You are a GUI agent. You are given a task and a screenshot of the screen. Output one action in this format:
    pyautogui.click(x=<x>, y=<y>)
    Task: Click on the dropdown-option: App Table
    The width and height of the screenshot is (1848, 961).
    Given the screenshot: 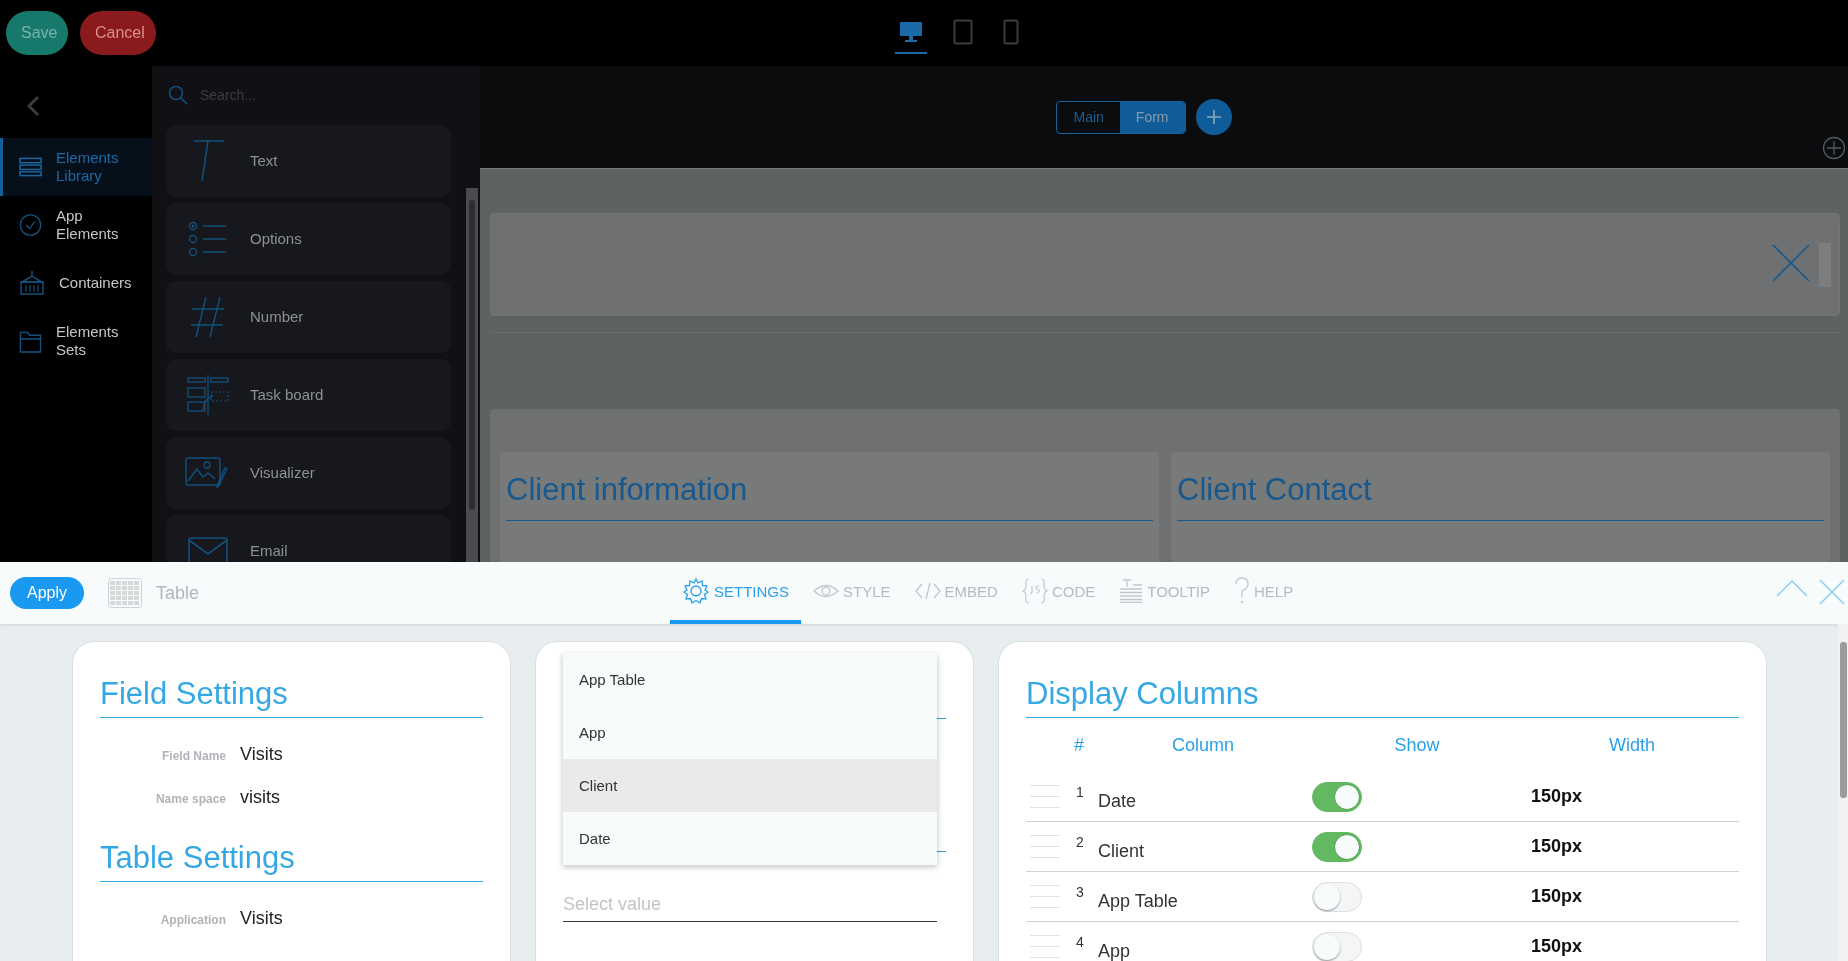 What is the action you would take?
    pyautogui.click(x=750, y=679)
    